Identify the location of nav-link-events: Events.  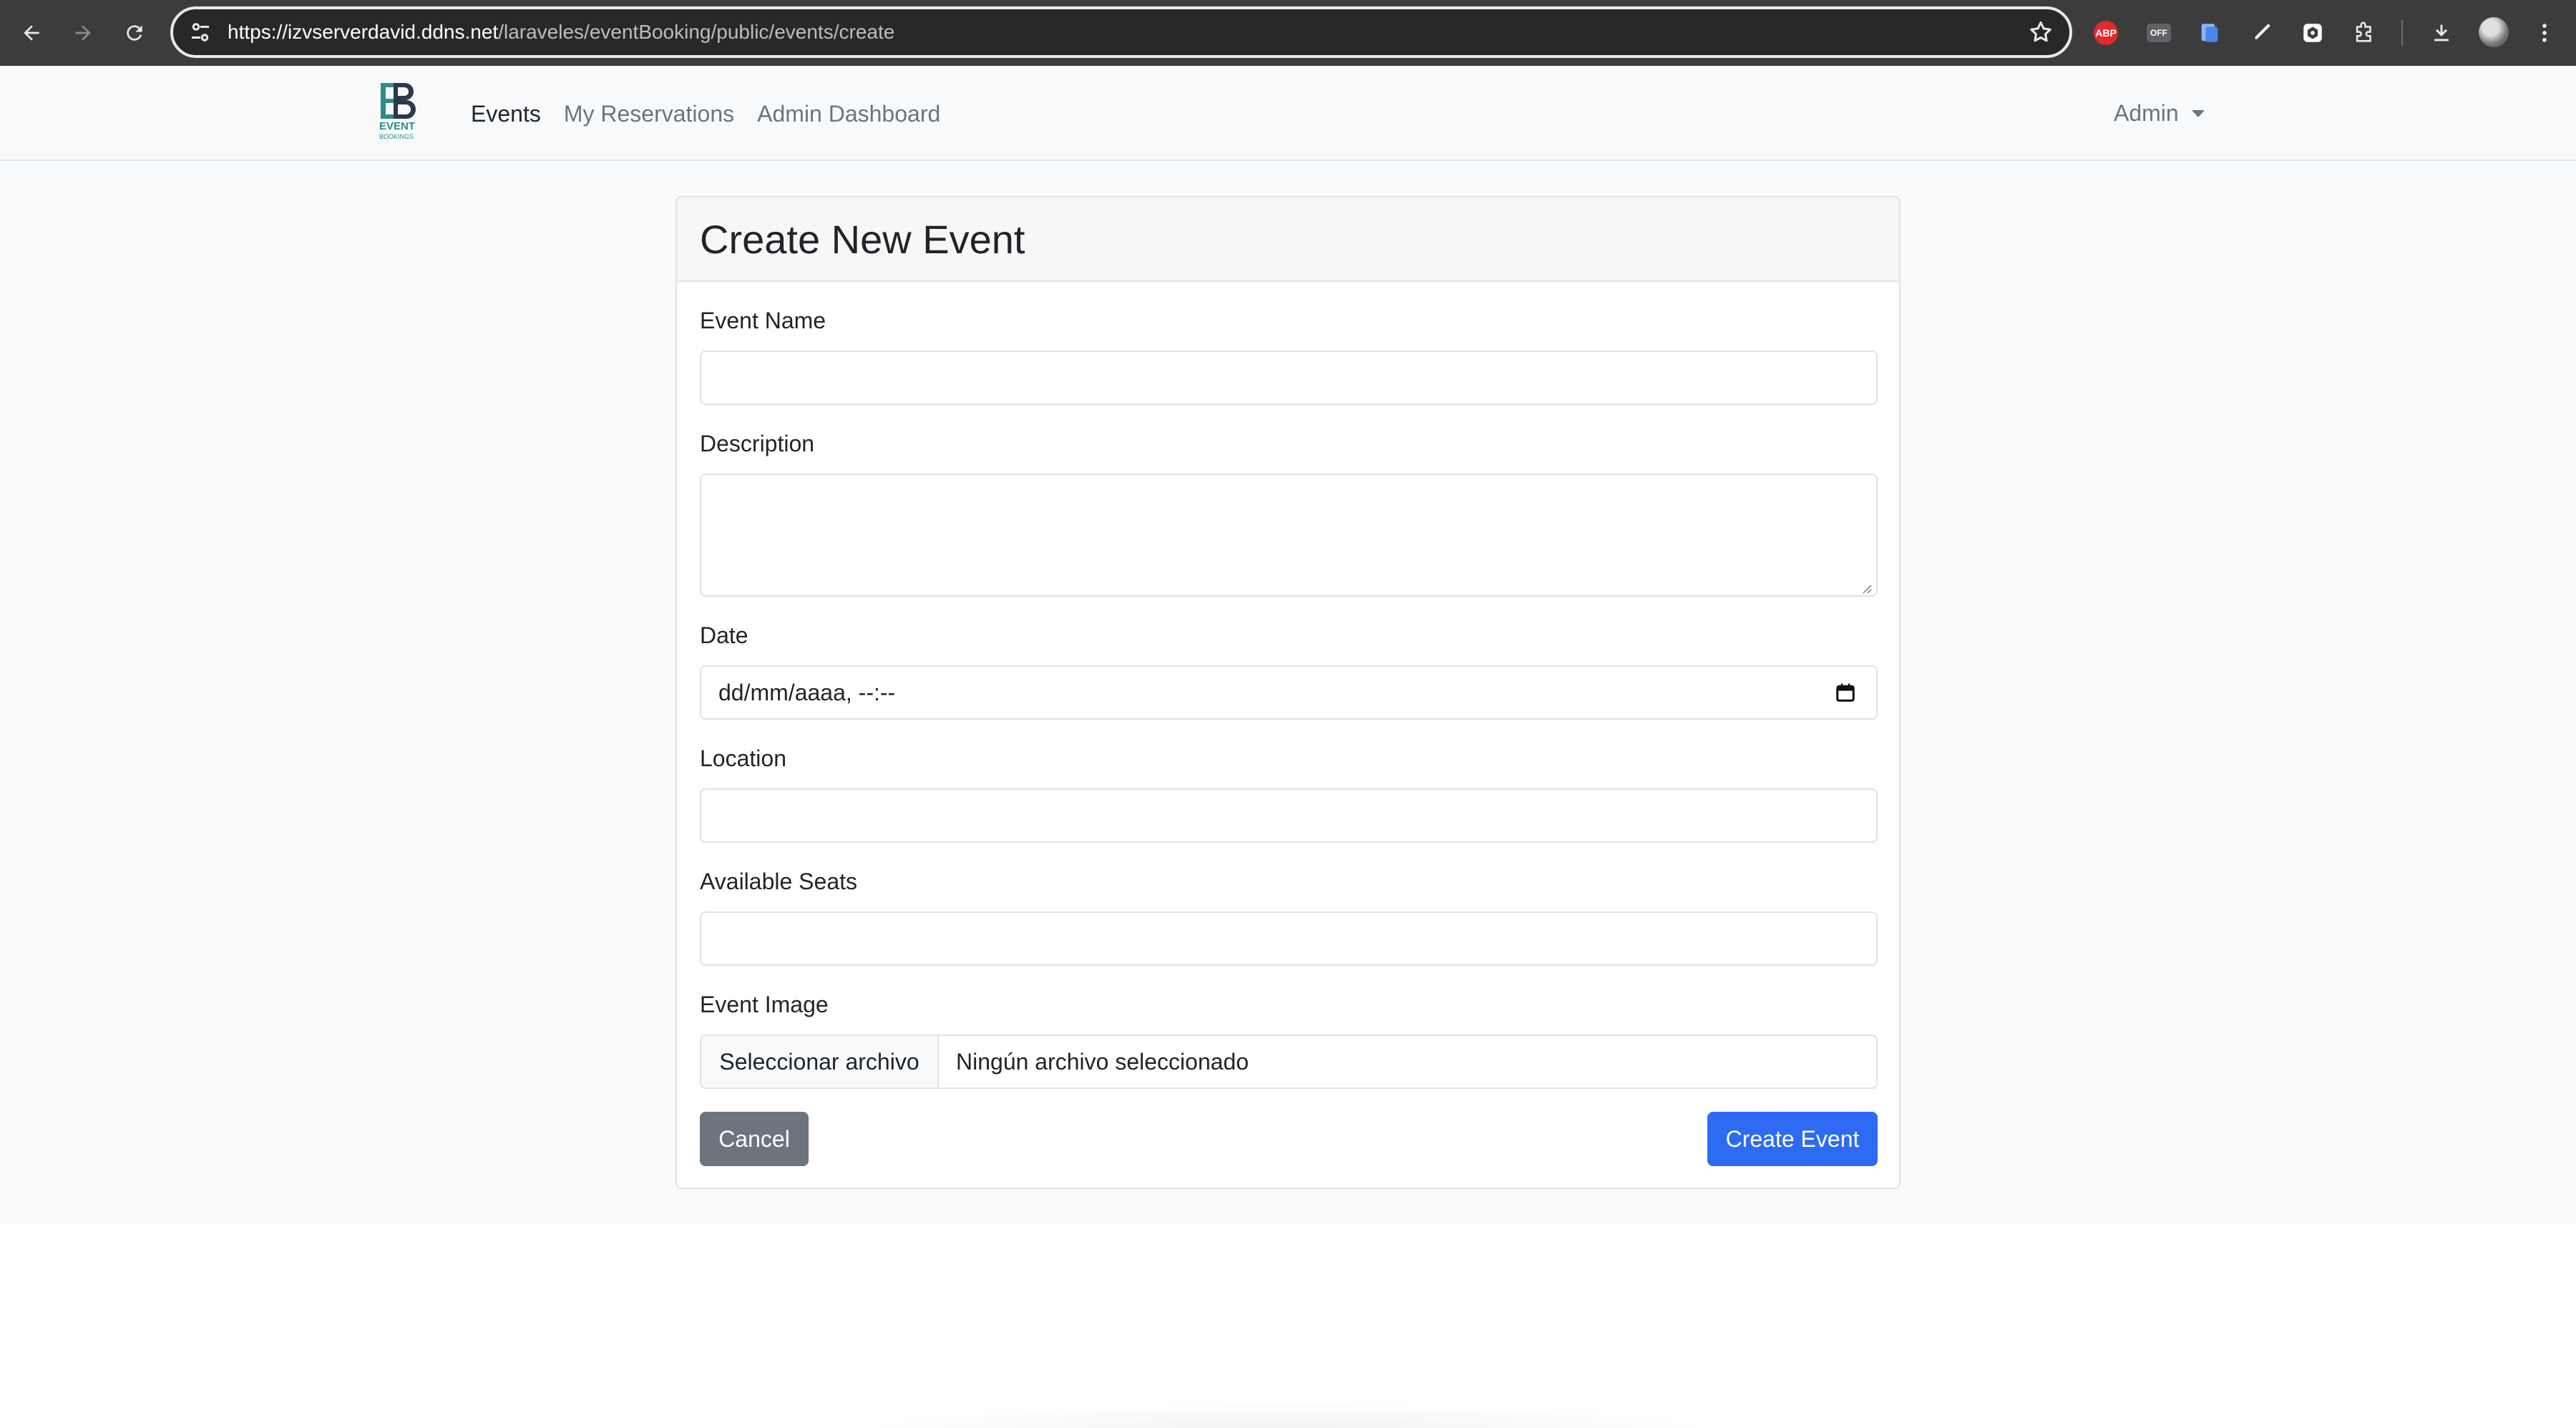
(506, 113).